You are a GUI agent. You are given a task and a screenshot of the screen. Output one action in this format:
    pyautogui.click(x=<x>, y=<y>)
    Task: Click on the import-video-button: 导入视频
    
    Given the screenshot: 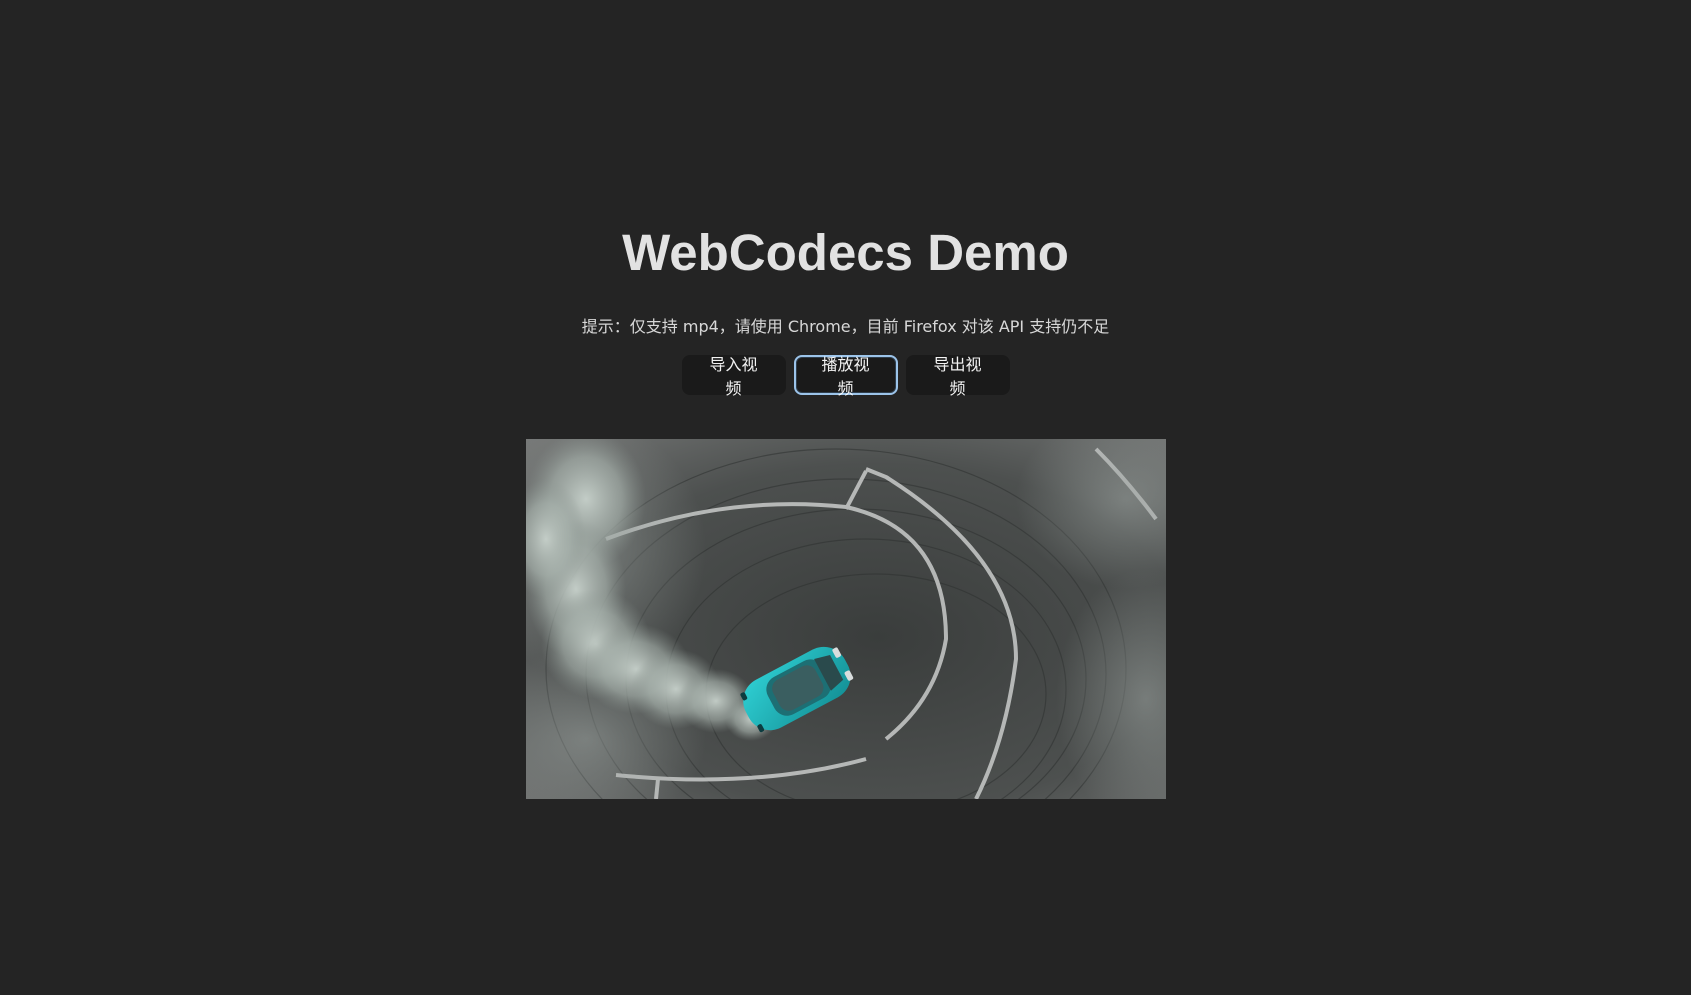 What is the action you would take?
    pyautogui.click(x=733, y=376)
    